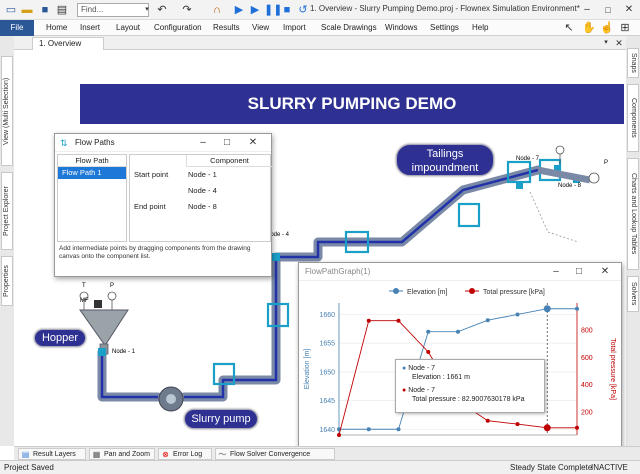 Image resolution: width=640 pixels, height=474 pixels. What do you see at coordinates (460, 272) in the screenshot?
I see `graph-titlebar: FlowPathGraph(1) – □ ✕` at bounding box center [460, 272].